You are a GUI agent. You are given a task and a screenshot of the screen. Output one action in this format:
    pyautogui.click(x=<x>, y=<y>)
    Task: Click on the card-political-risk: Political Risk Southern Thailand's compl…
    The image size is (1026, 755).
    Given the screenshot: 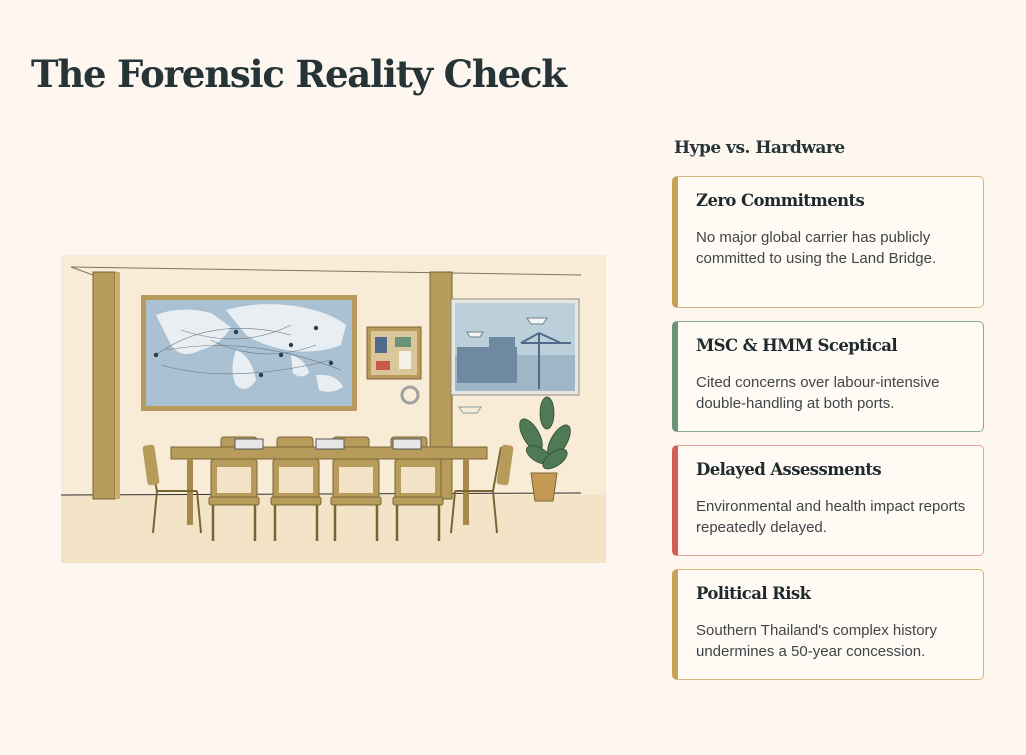 What is the action you would take?
    pyautogui.click(x=828, y=624)
    